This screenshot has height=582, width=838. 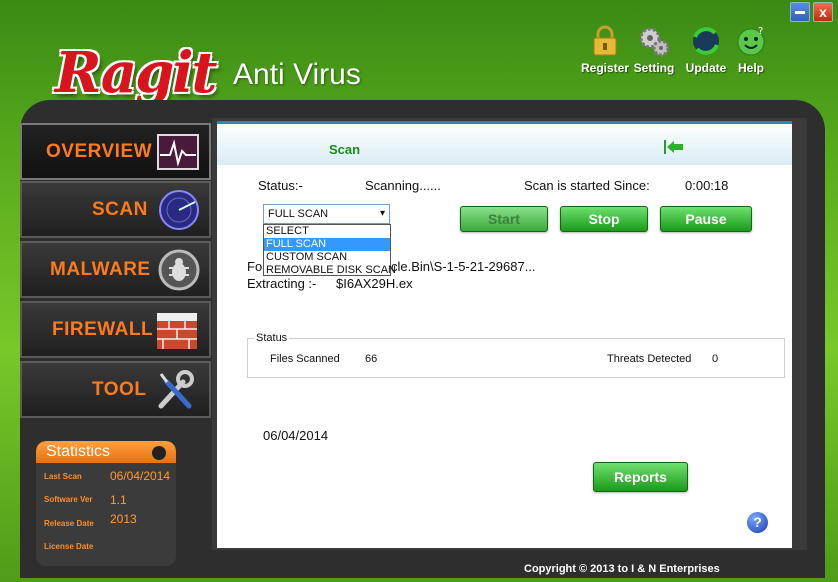 I want to click on minimize-button, so click(x=800, y=12).